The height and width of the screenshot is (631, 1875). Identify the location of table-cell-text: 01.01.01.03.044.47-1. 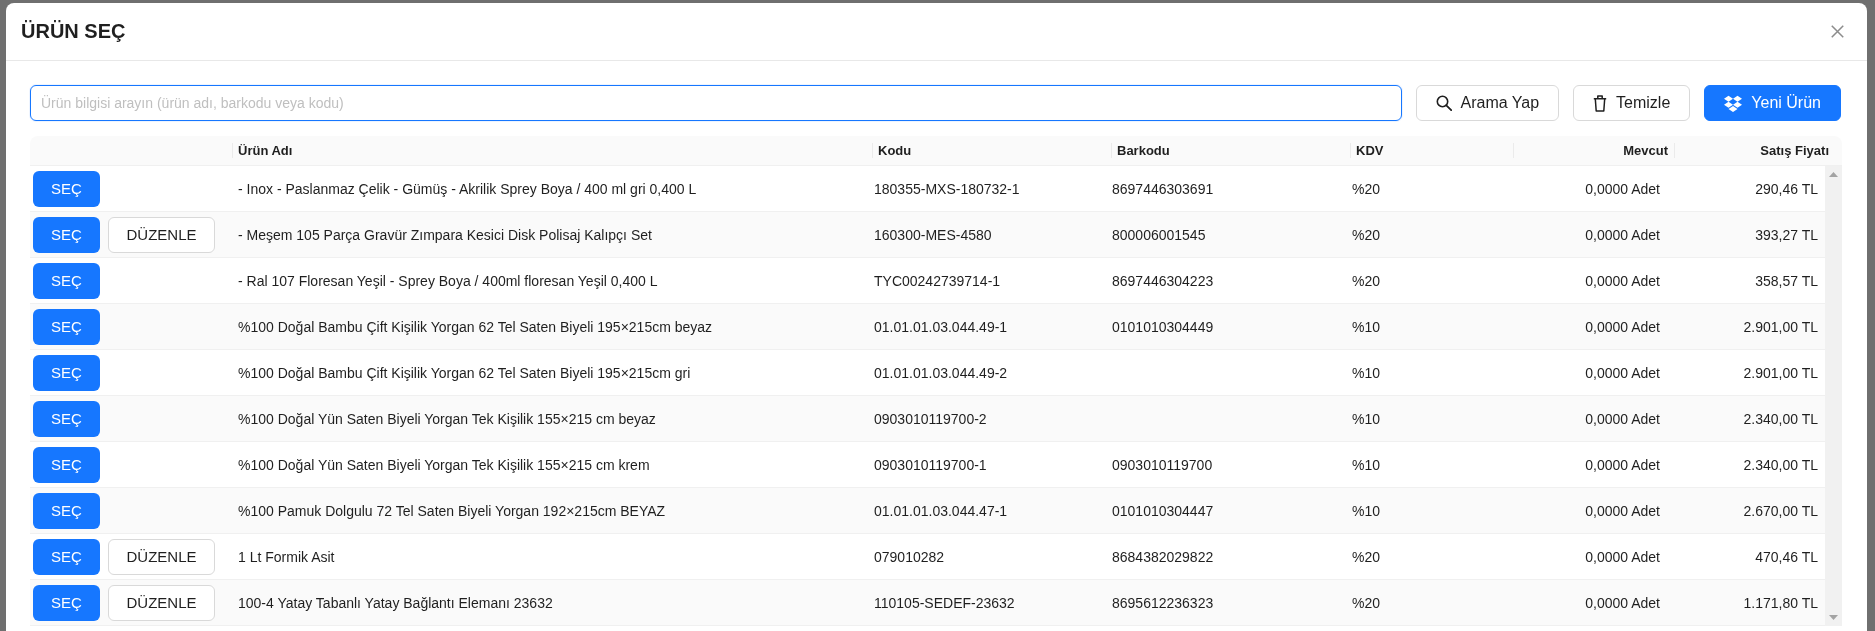
(941, 511).